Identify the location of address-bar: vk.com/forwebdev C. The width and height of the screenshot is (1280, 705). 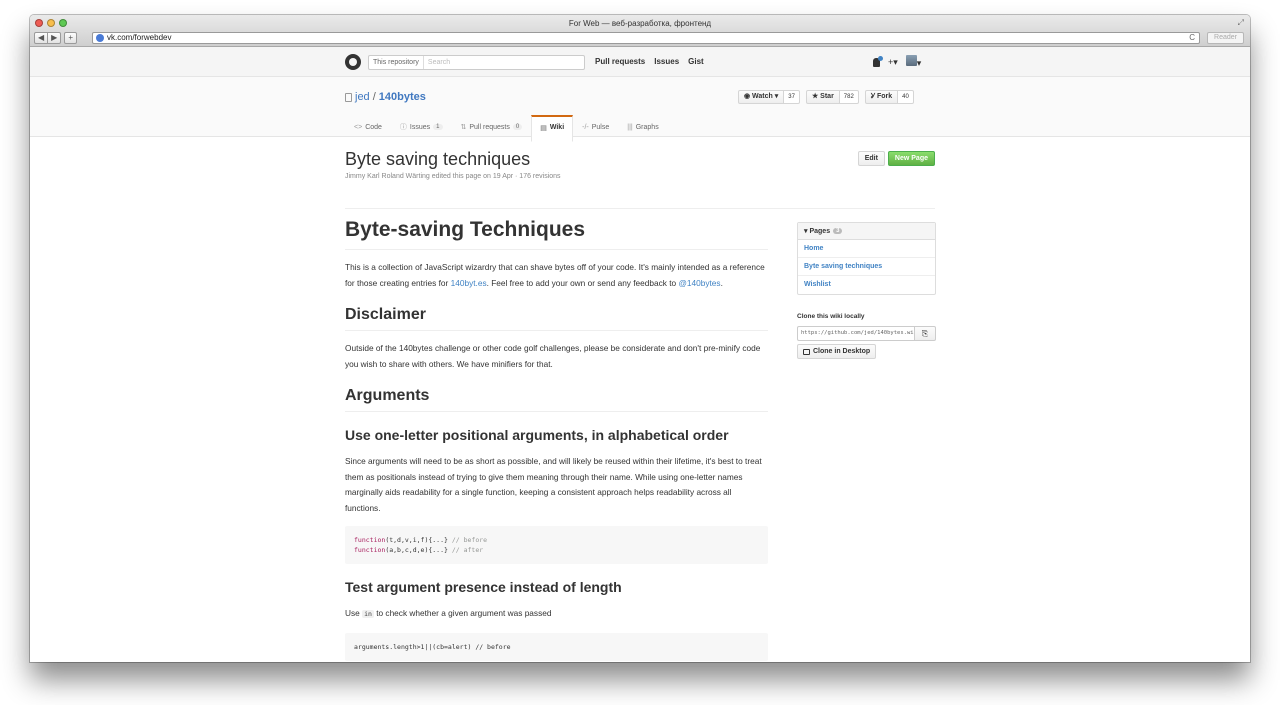
(646, 38).